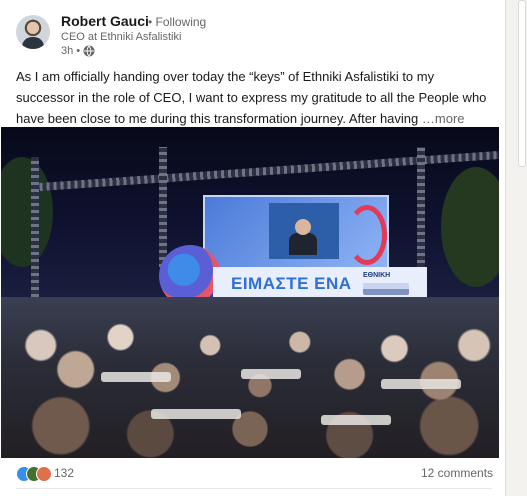 The image size is (527, 496). Describe the element at coordinates (163, 207) in the screenshot. I see `truss-tower-left` at that location.